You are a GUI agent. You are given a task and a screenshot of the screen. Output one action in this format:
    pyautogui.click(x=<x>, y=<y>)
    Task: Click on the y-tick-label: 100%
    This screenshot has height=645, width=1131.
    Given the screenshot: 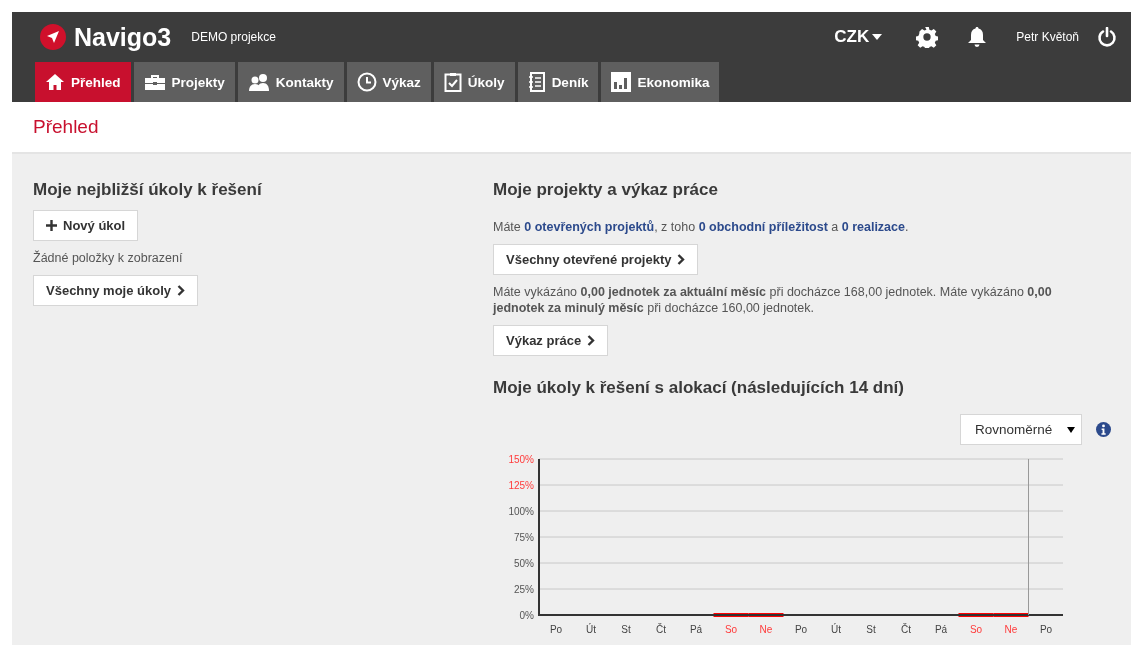 What is the action you would take?
    pyautogui.click(x=521, y=511)
    